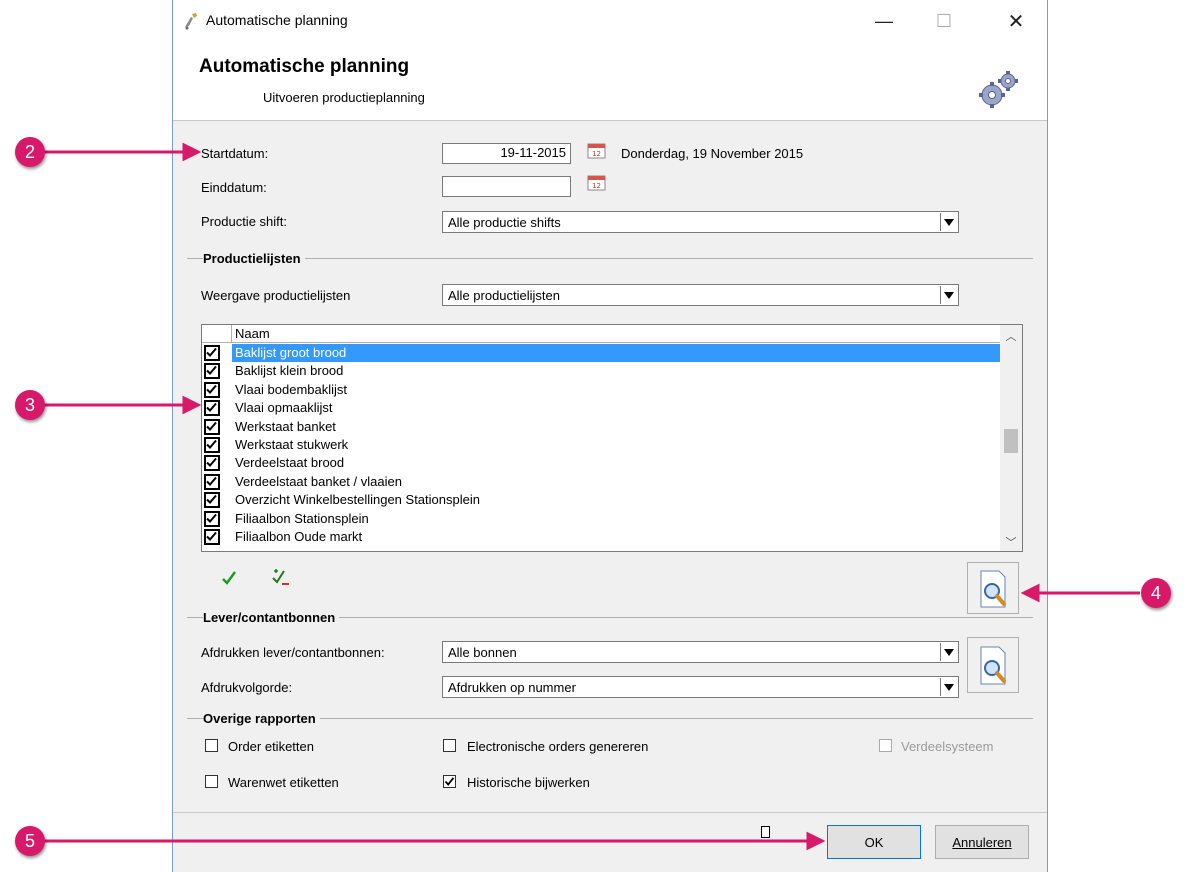 The width and height of the screenshot is (1186, 872). I want to click on annotation-badge-2: 2, so click(30, 152).